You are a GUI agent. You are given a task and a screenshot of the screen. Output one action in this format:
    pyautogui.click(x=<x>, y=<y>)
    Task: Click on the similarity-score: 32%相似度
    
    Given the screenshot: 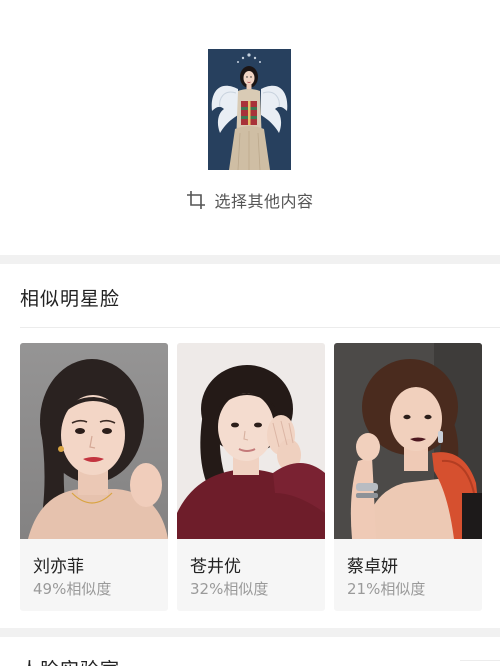 What is the action you would take?
    pyautogui.click(x=229, y=589)
    